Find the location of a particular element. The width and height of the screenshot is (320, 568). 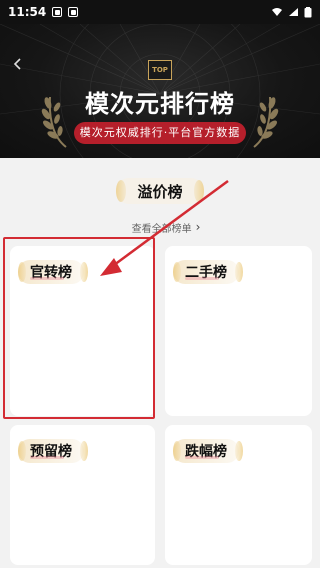

gallery-notification-icon is located at coordinates (57, 12).